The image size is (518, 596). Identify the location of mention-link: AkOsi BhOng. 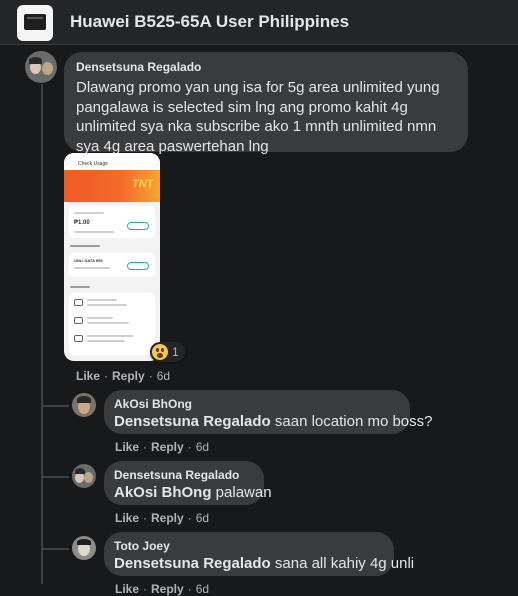
(163, 492).